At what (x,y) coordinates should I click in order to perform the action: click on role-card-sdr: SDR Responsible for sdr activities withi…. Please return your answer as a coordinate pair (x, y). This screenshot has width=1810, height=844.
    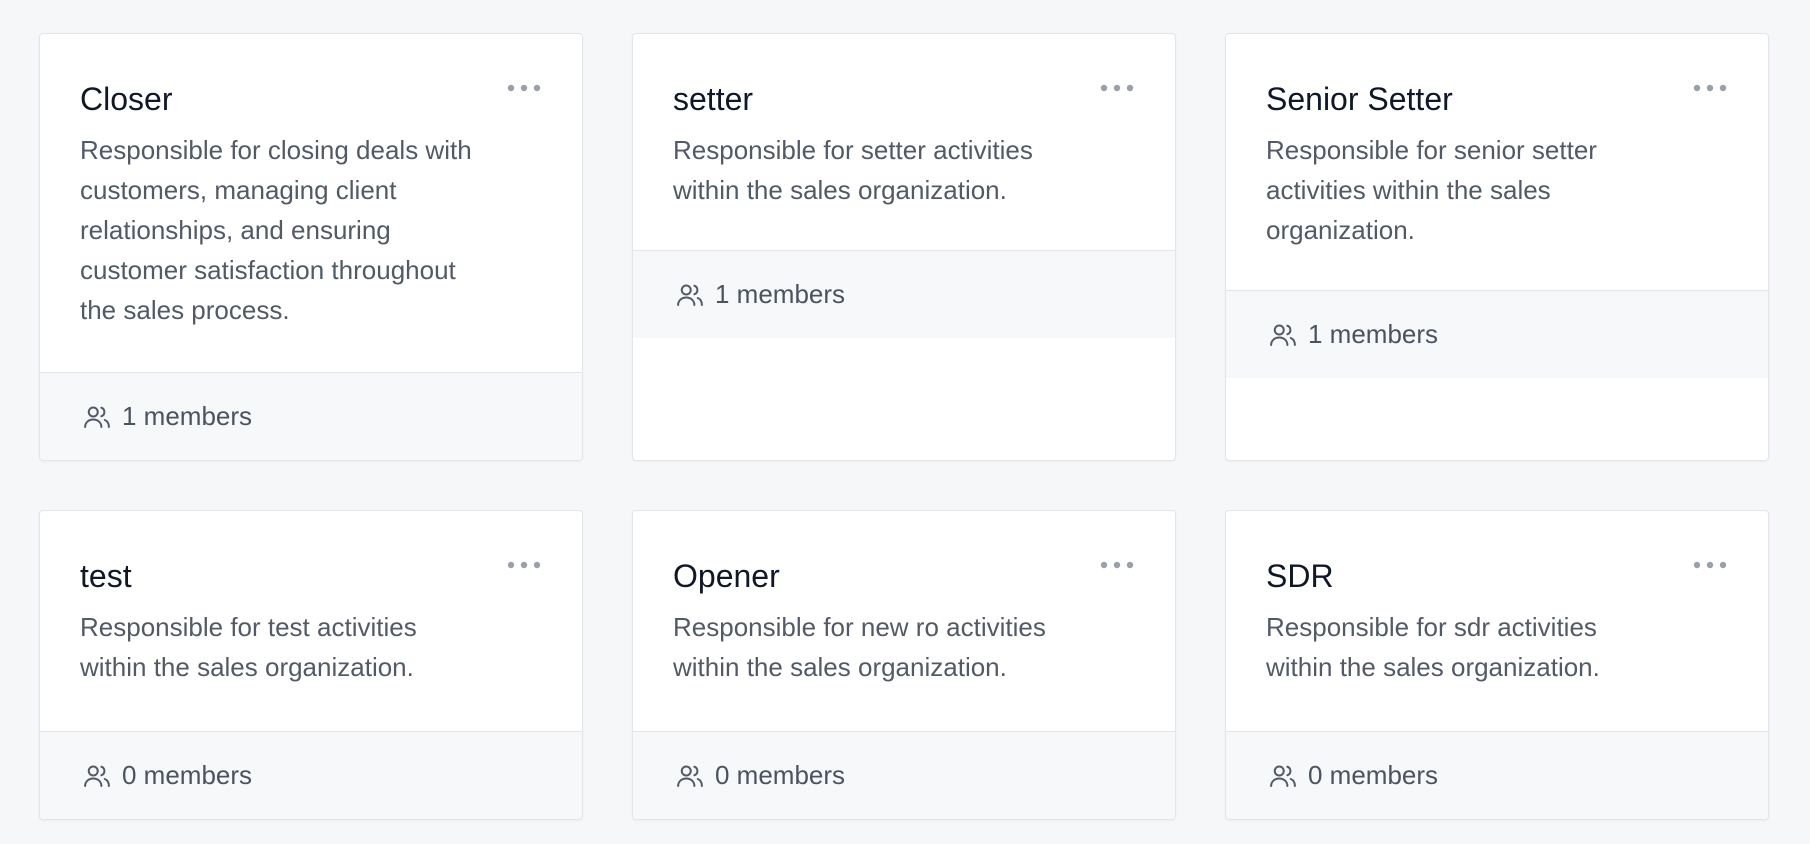
    Looking at the image, I should click on (1497, 665).